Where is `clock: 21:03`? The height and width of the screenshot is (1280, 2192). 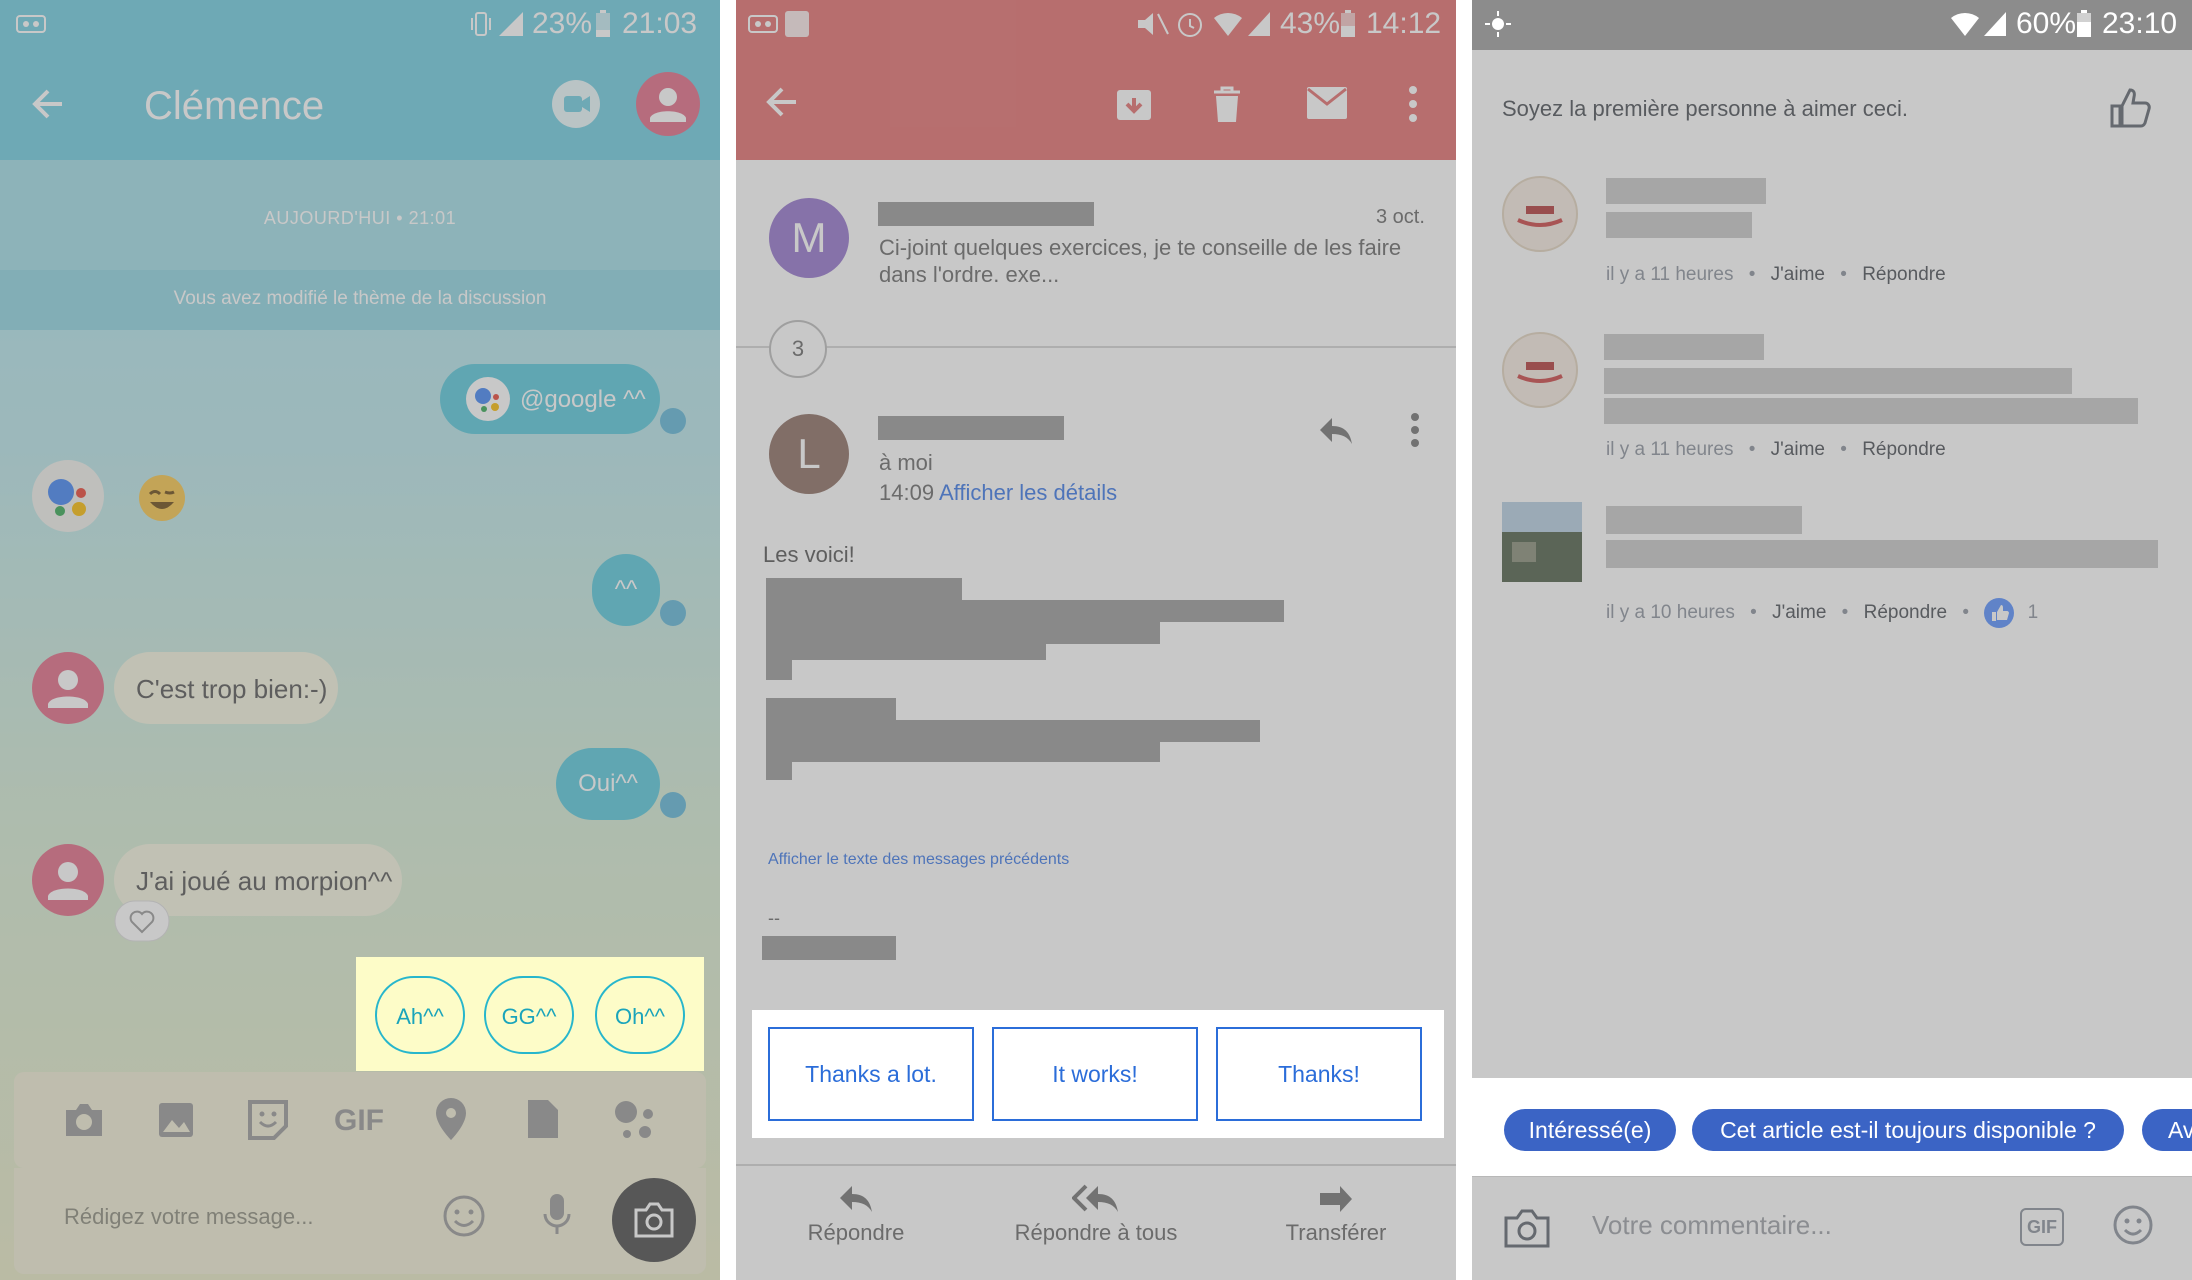
clock: 21:03 is located at coordinates (660, 23).